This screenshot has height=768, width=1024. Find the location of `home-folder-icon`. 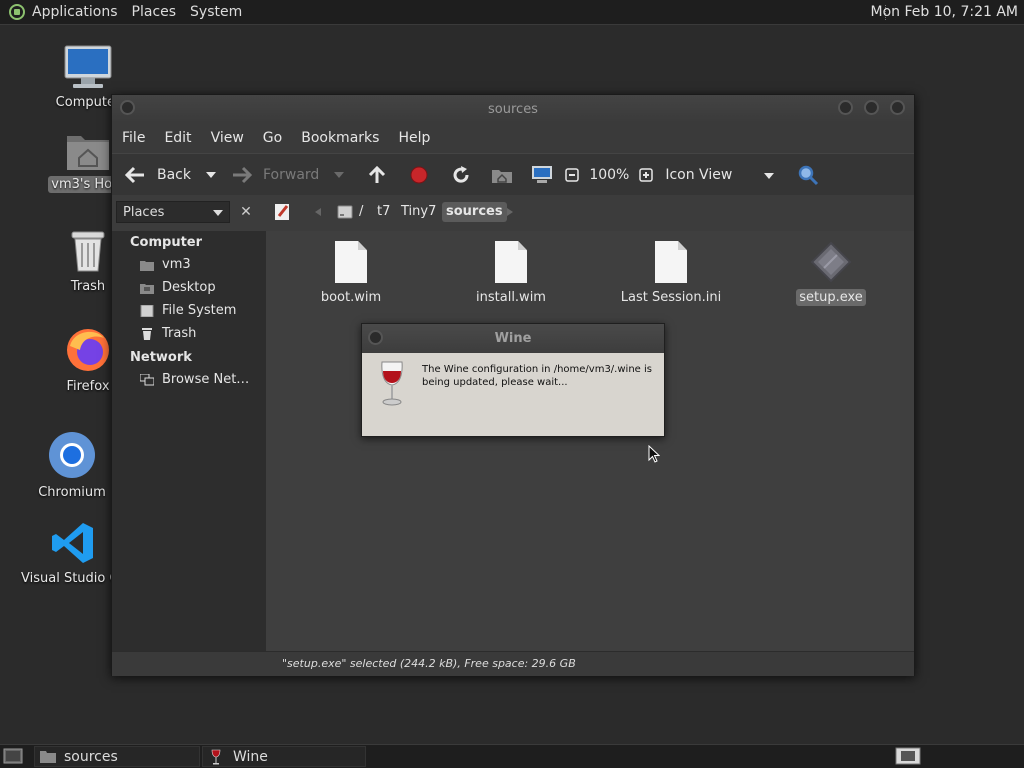

home-folder-icon is located at coordinates (88, 153).